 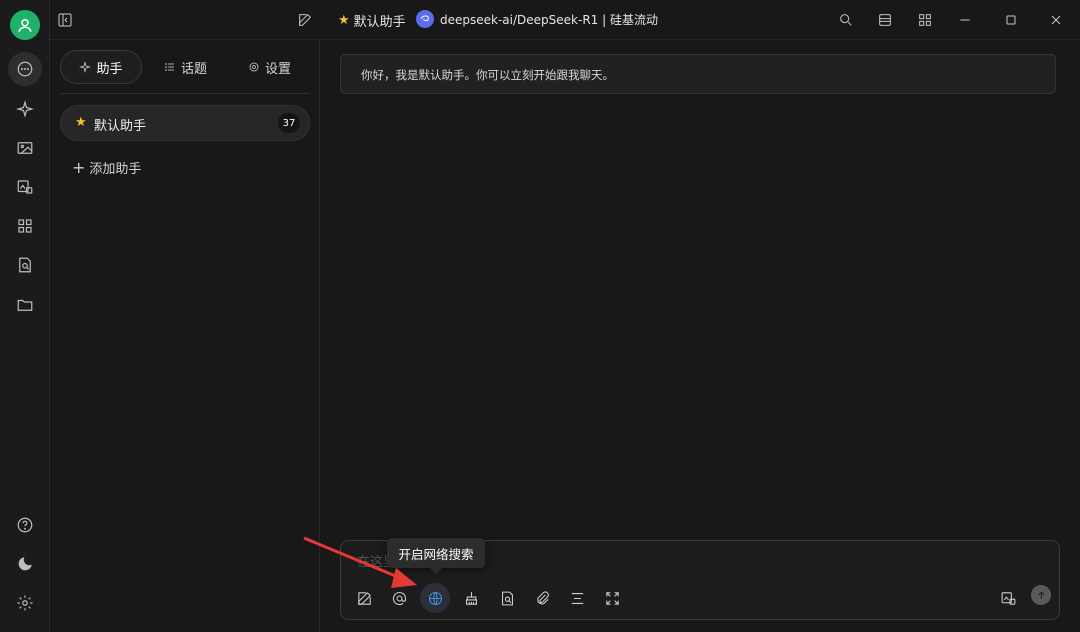 I want to click on layout-button, so click(x=885, y=20).